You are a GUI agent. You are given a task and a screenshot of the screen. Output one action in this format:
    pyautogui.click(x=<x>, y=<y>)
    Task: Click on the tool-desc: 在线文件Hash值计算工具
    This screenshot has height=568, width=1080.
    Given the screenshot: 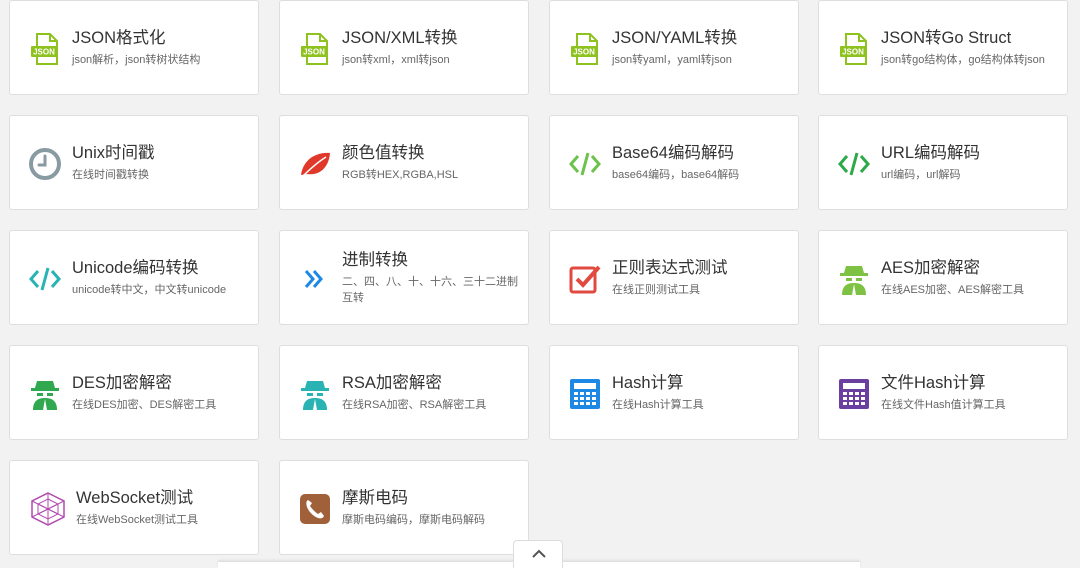 What is the action you would take?
    pyautogui.click(x=943, y=404)
    